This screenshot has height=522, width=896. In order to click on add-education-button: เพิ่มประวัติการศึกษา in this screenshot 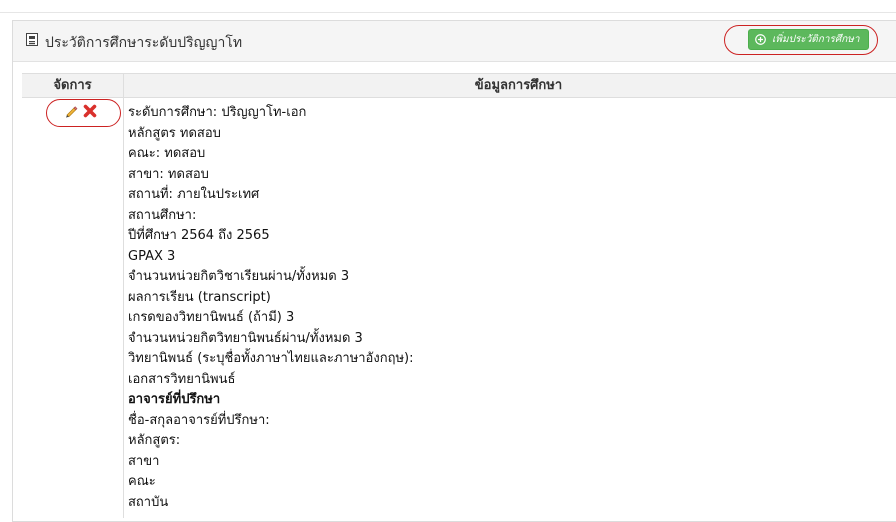, I will do `click(808, 39)`.